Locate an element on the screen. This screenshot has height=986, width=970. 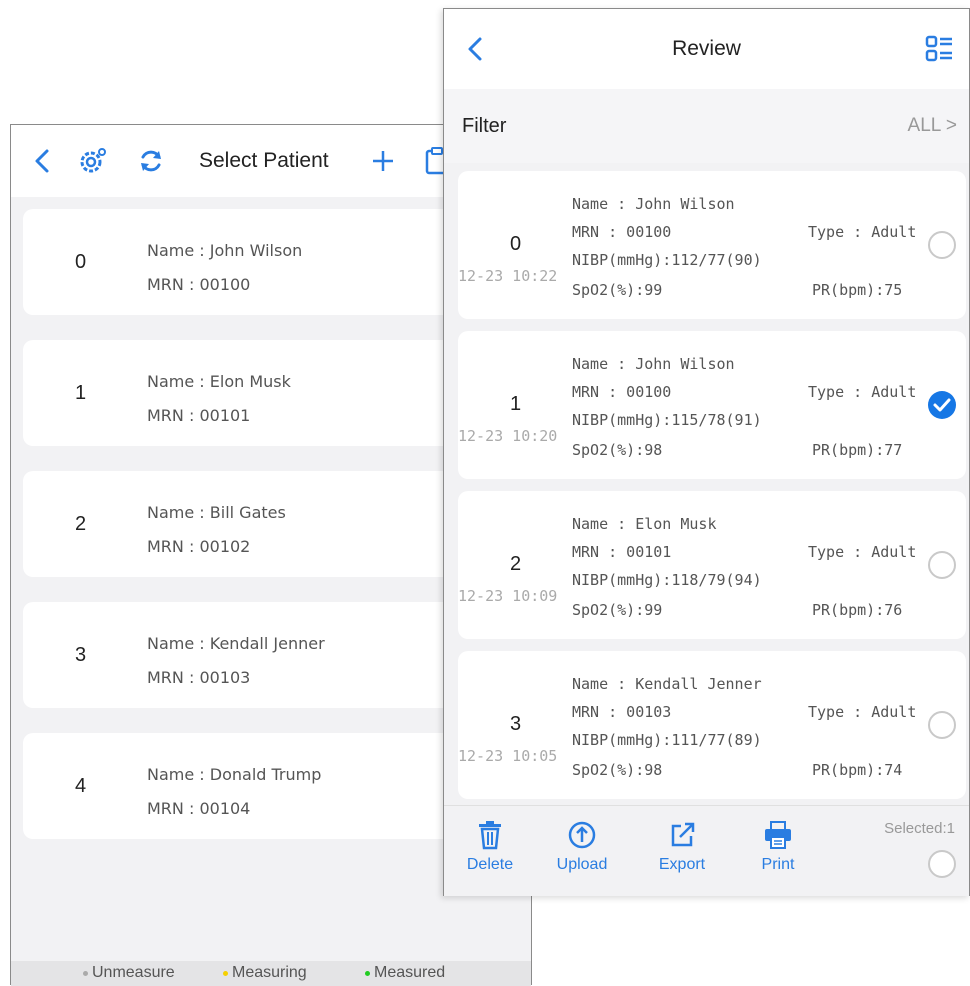
delete-label: Delete is located at coordinates (490, 864).